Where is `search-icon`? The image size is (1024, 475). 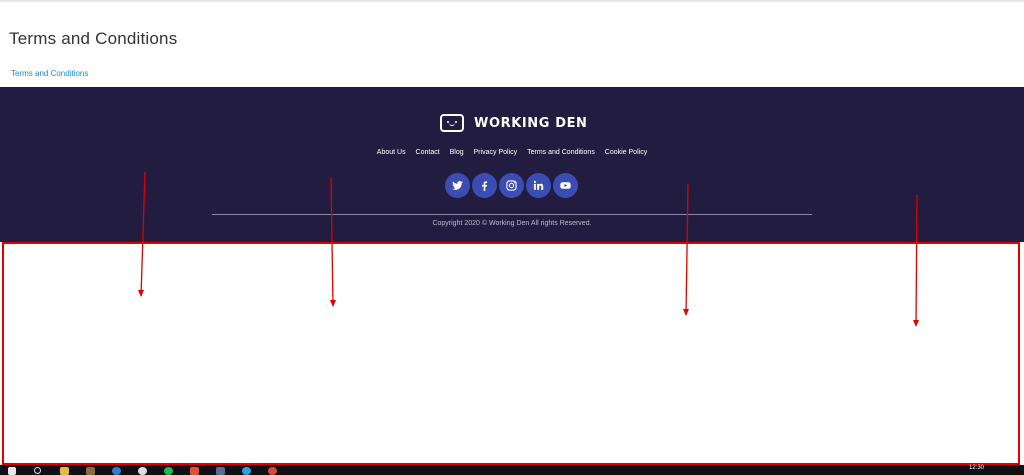
search-icon is located at coordinates (37, 470).